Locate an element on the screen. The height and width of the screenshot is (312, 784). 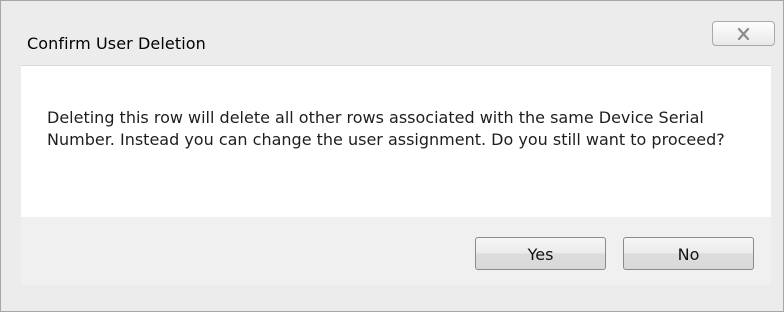
dialog-titlebar: Confirm User Deletion is located at coordinates (394, 42).